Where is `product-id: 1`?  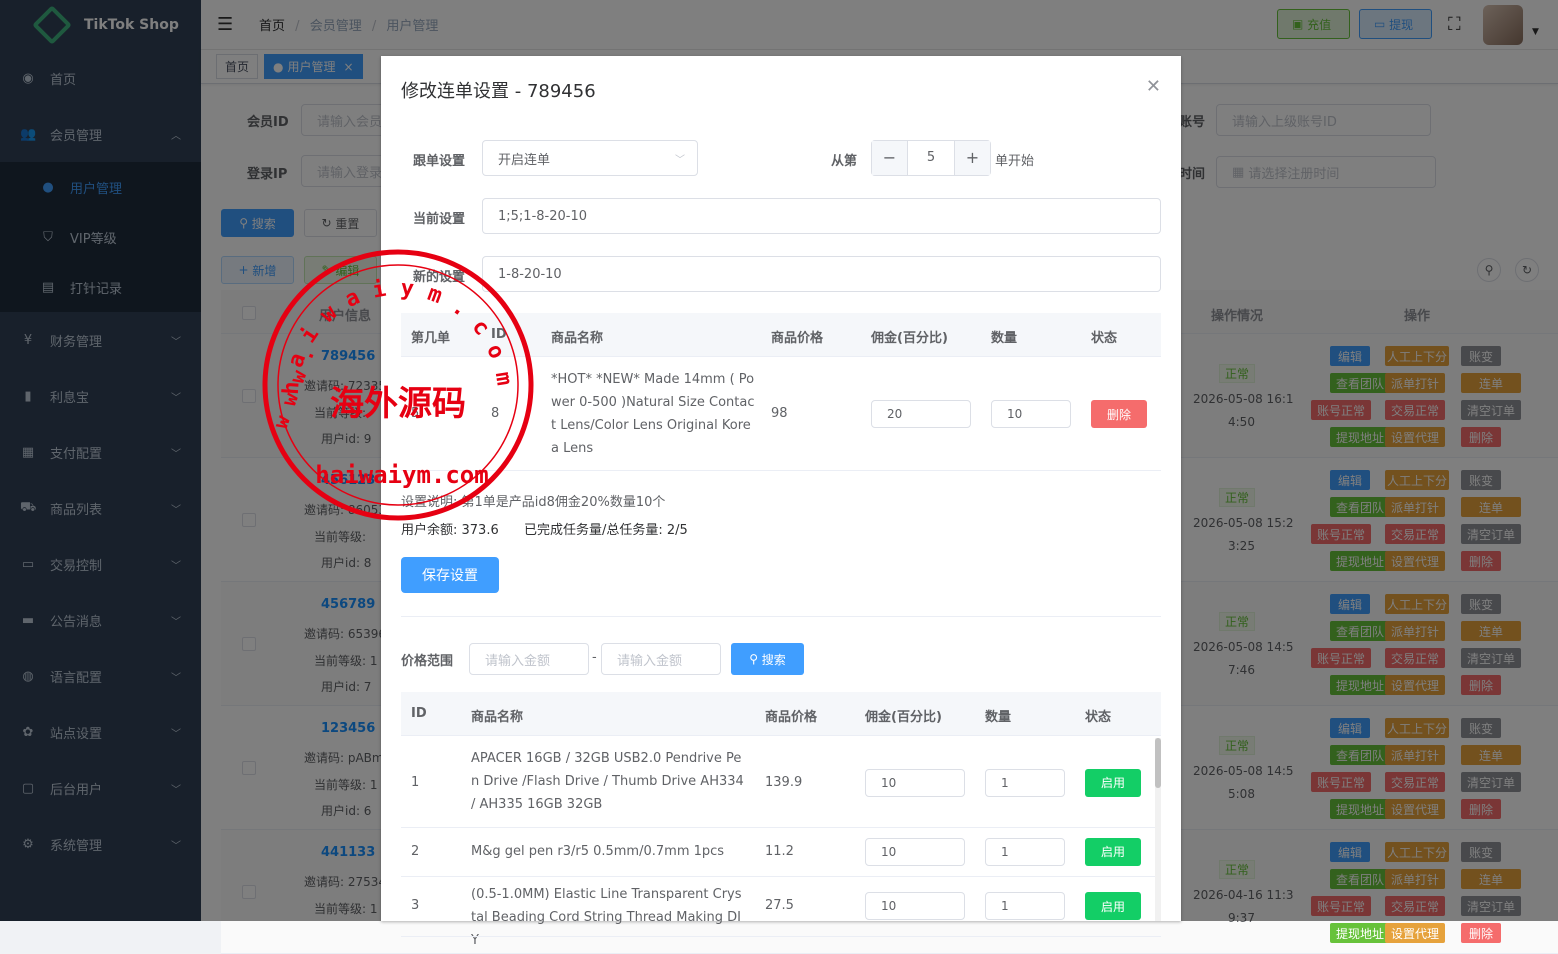
product-id: 1 is located at coordinates (415, 782).